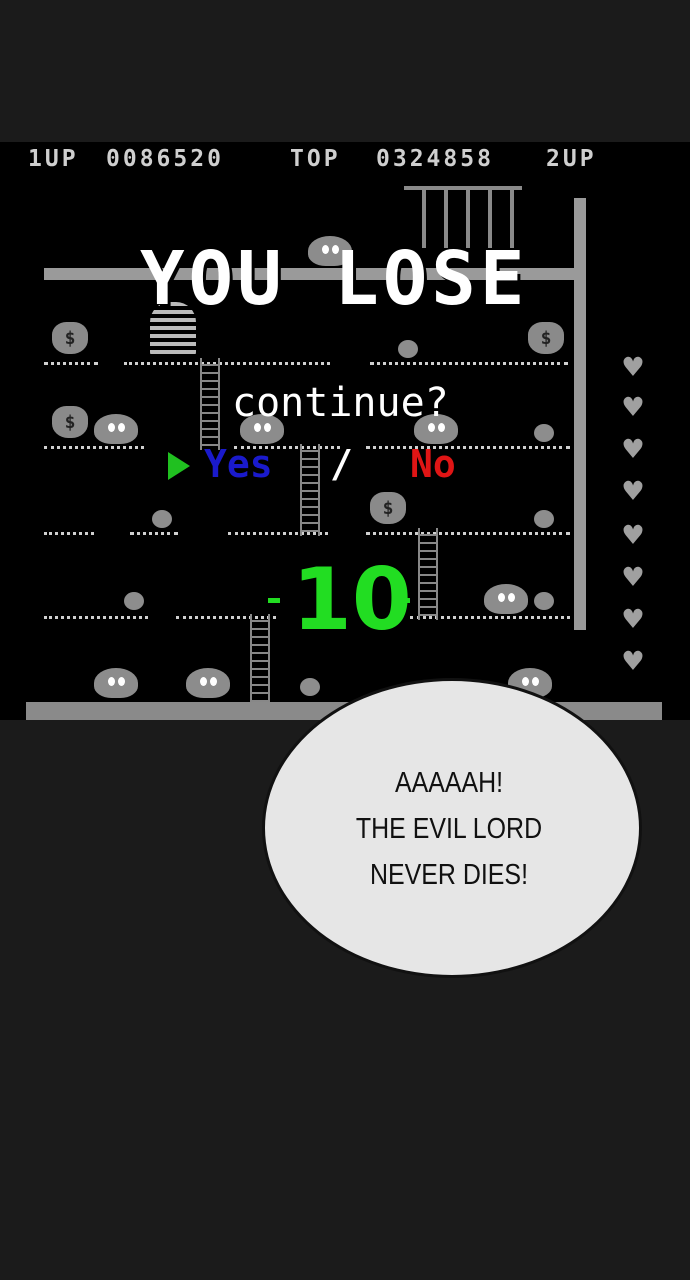 The height and width of the screenshot is (1280, 690). What do you see at coordinates (449, 783) in the screenshot?
I see `speech-line-1: AAAAAH!` at bounding box center [449, 783].